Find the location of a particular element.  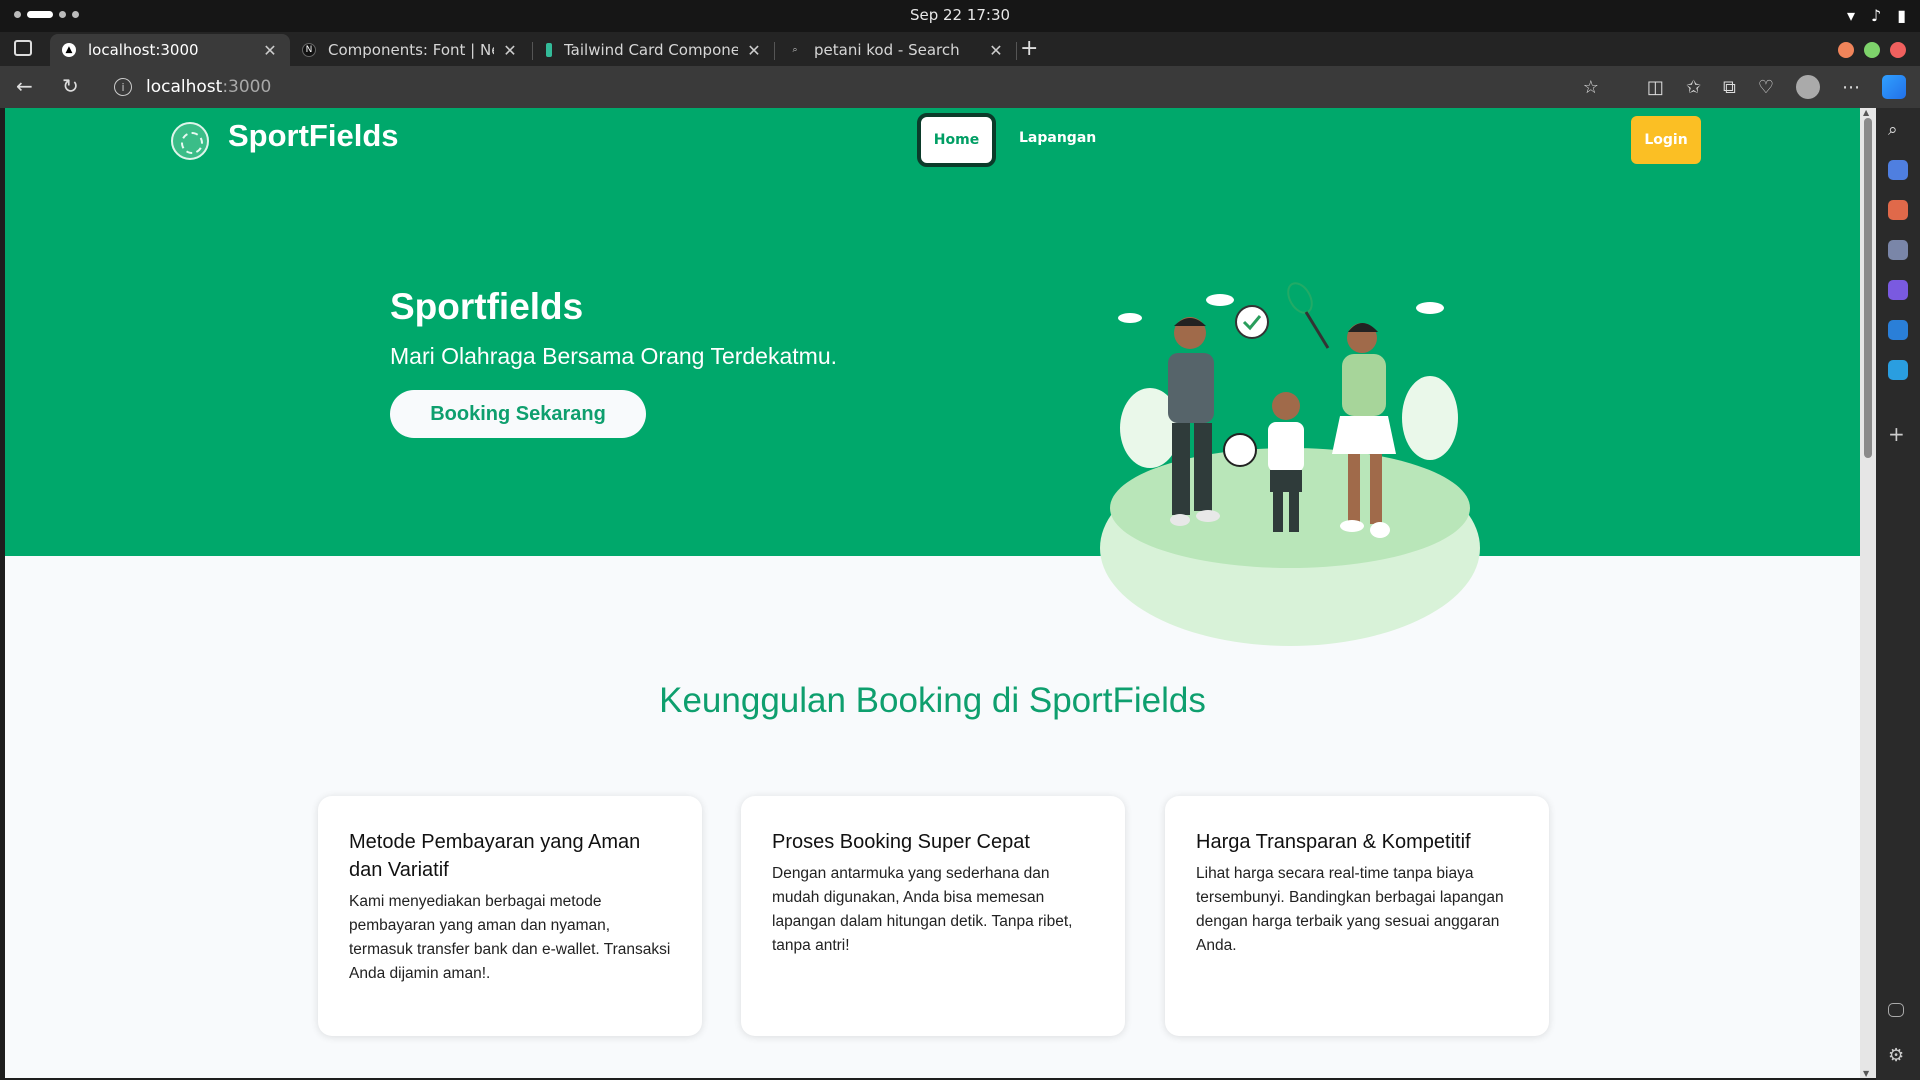

browser-sidebar: ⌕ + ⚙ is located at coordinates (1898, 594).